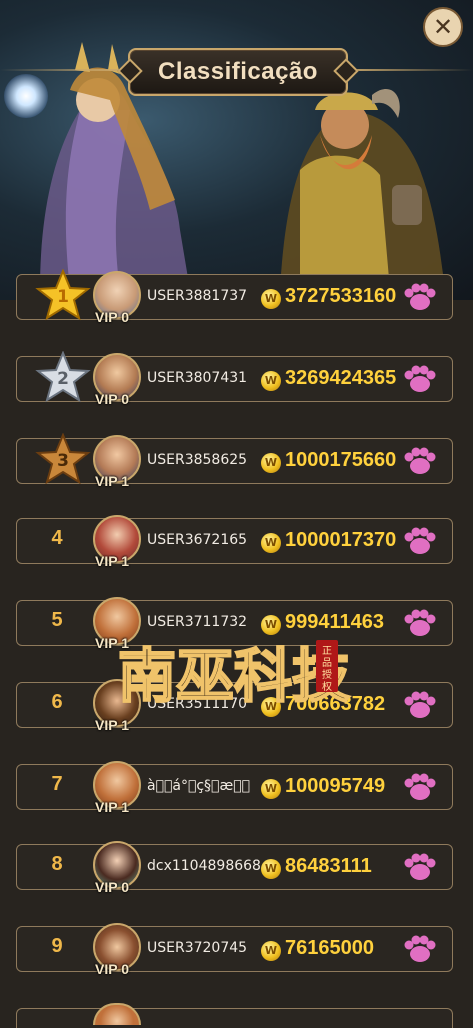  I want to click on username: USER3881737, so click(197, 296).